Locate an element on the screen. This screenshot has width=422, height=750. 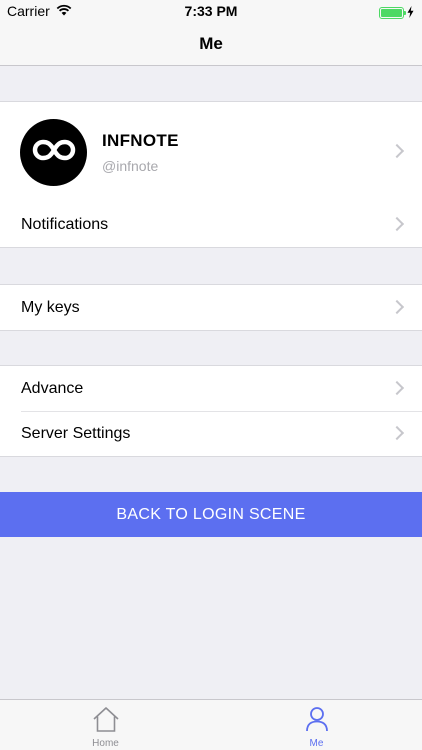
my-keys-row: My keys is located at coordinates (211, 307).